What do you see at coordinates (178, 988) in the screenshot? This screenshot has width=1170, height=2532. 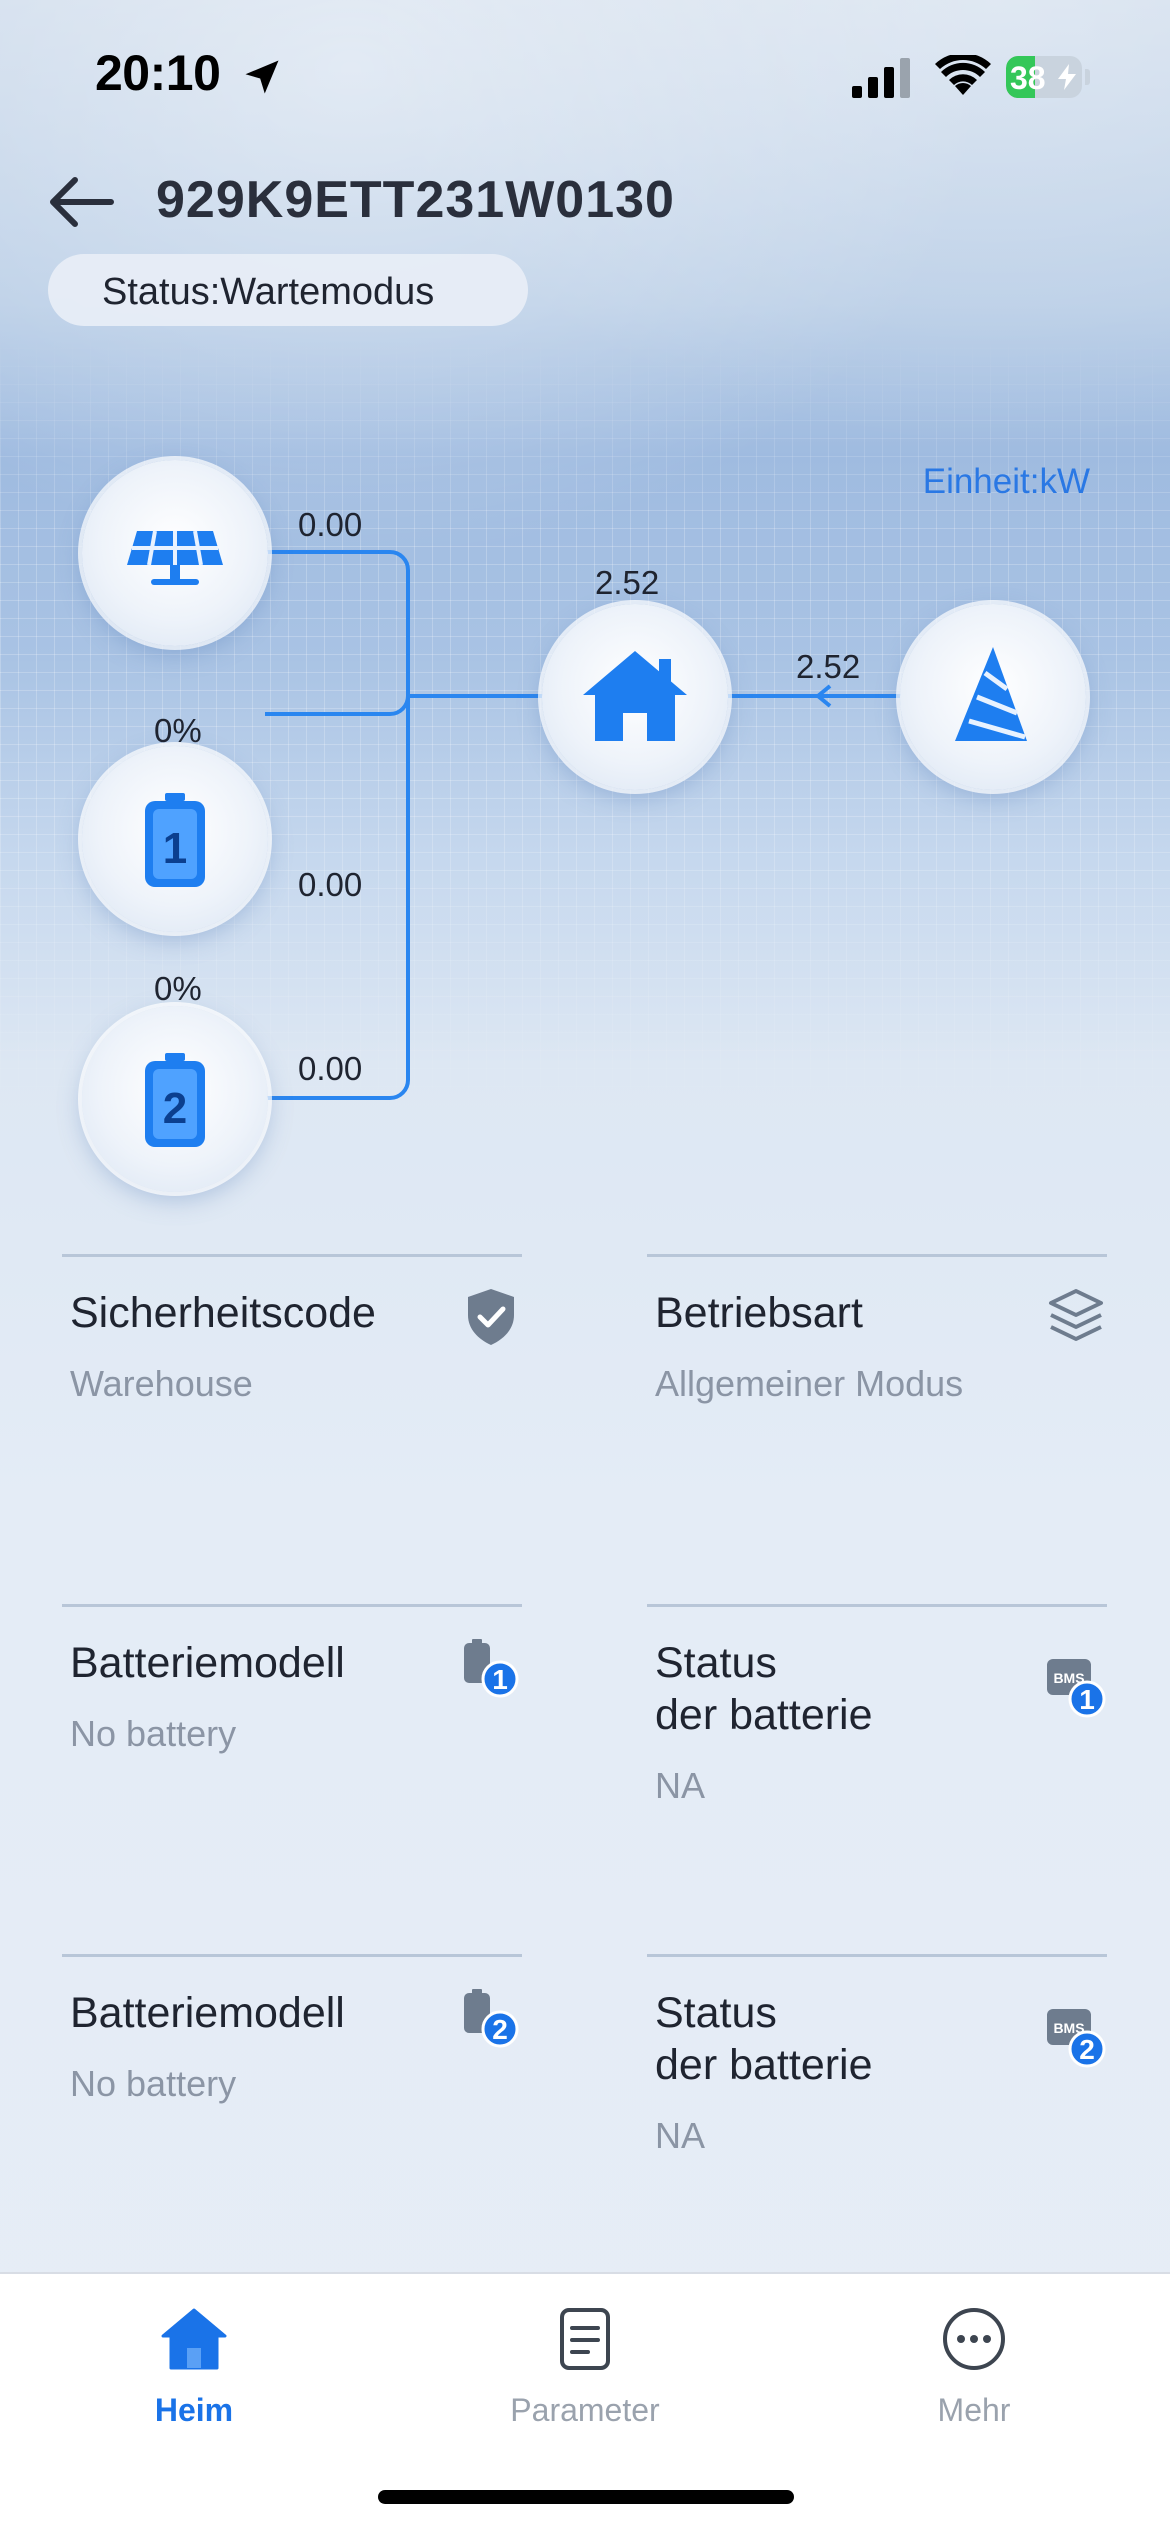 I see `battery2-soc: 0%` at bounding box center [178, 988].